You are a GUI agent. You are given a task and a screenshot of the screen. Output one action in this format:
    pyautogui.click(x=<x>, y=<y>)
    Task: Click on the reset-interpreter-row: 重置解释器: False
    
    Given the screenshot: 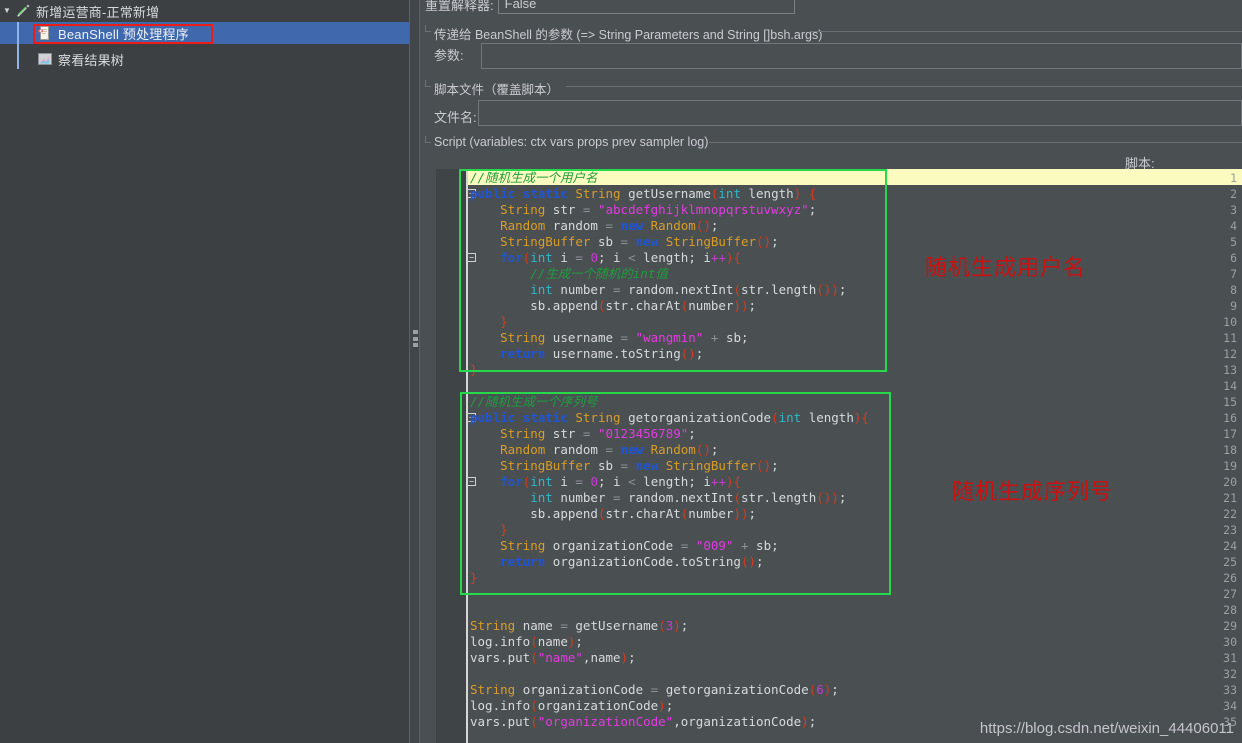 What is the action you would take?
    pyautogui.click(x=610, y=7)
    